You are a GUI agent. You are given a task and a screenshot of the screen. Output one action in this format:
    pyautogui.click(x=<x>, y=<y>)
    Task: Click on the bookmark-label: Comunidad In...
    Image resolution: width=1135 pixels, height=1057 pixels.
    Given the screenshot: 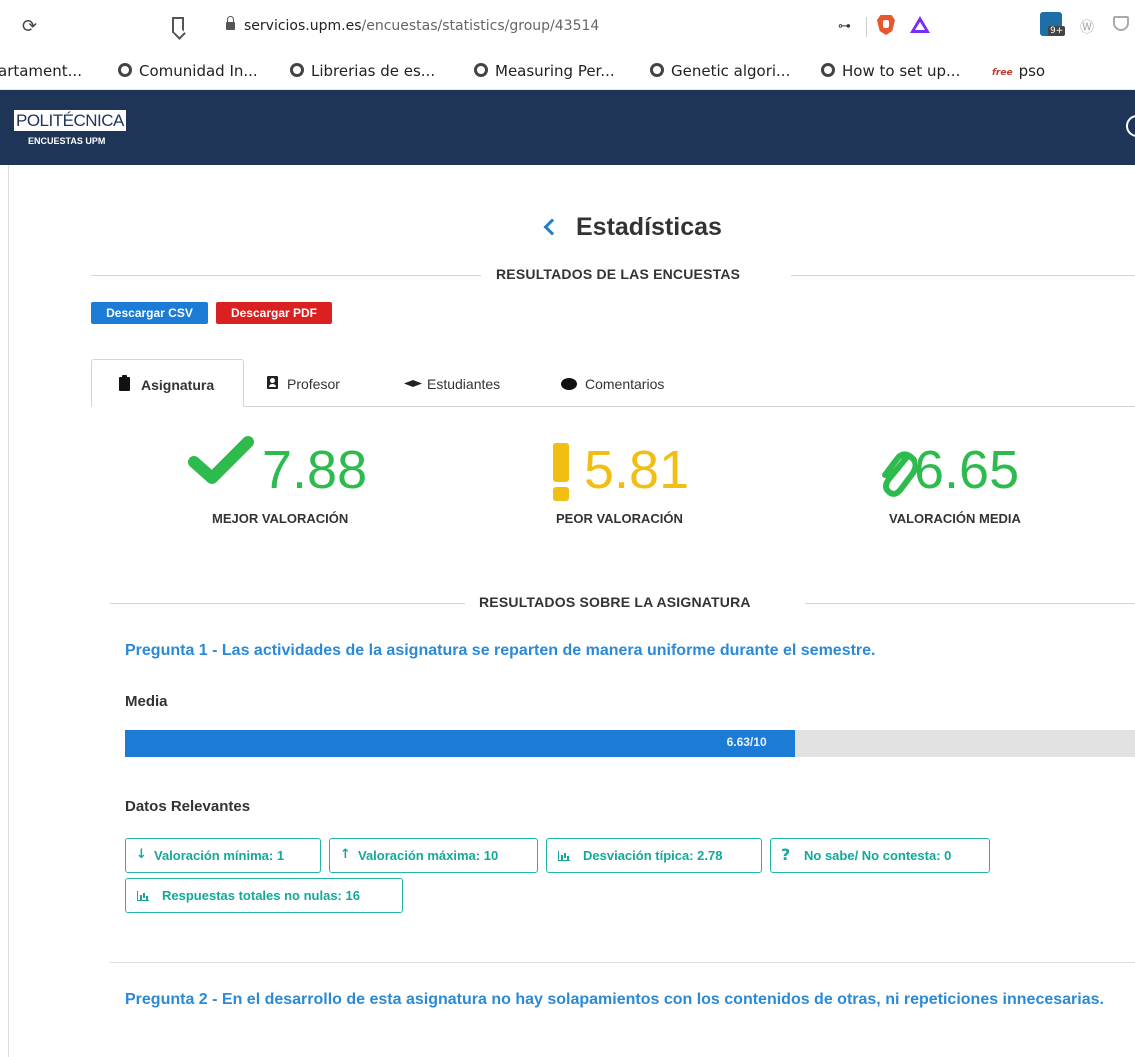 What is the action you would take?
    pyautogui.click(x=198, y=71)
    